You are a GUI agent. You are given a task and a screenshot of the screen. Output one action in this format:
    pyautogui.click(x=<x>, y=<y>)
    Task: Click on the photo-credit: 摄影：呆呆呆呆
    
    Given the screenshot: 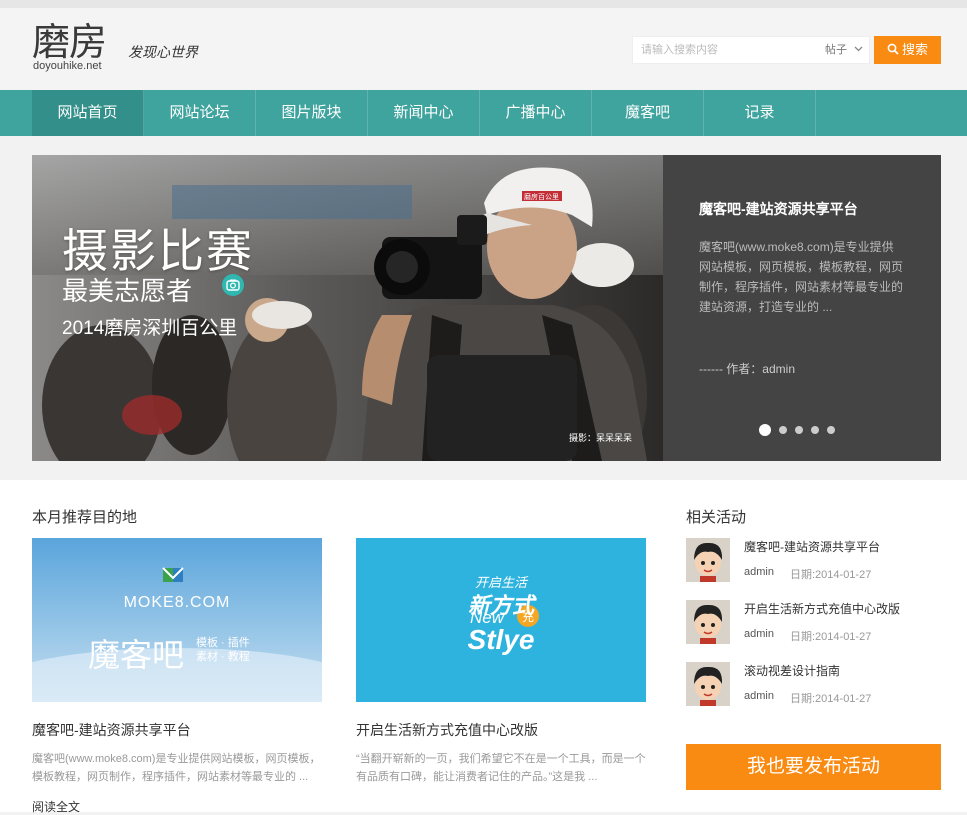 What is the action you would take?
    pyautogui.click(x=601, y=438)
    